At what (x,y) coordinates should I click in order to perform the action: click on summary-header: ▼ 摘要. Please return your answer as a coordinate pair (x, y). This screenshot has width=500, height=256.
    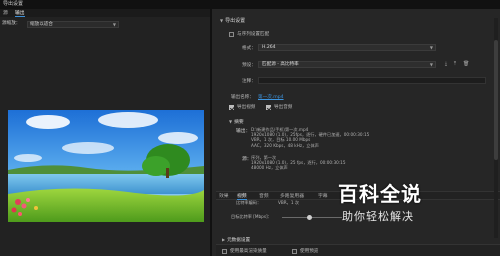
    Looking at the image, I should click on (236, 121).